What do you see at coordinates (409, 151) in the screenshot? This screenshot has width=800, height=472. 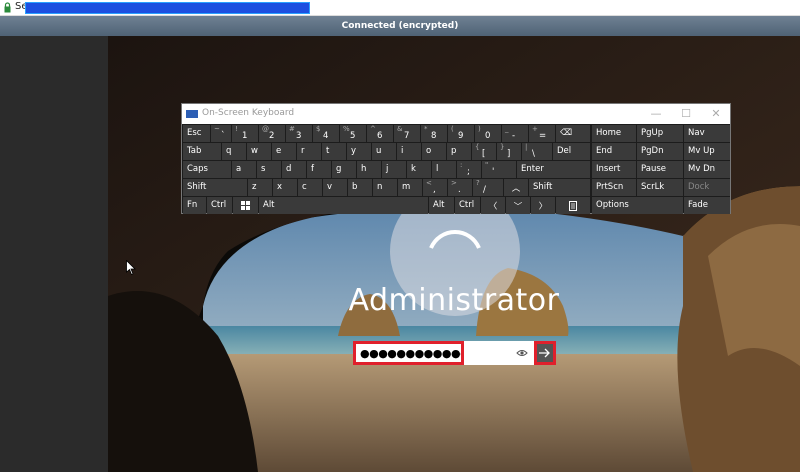 I see `key-i: i` at bounding box center [409, 151].